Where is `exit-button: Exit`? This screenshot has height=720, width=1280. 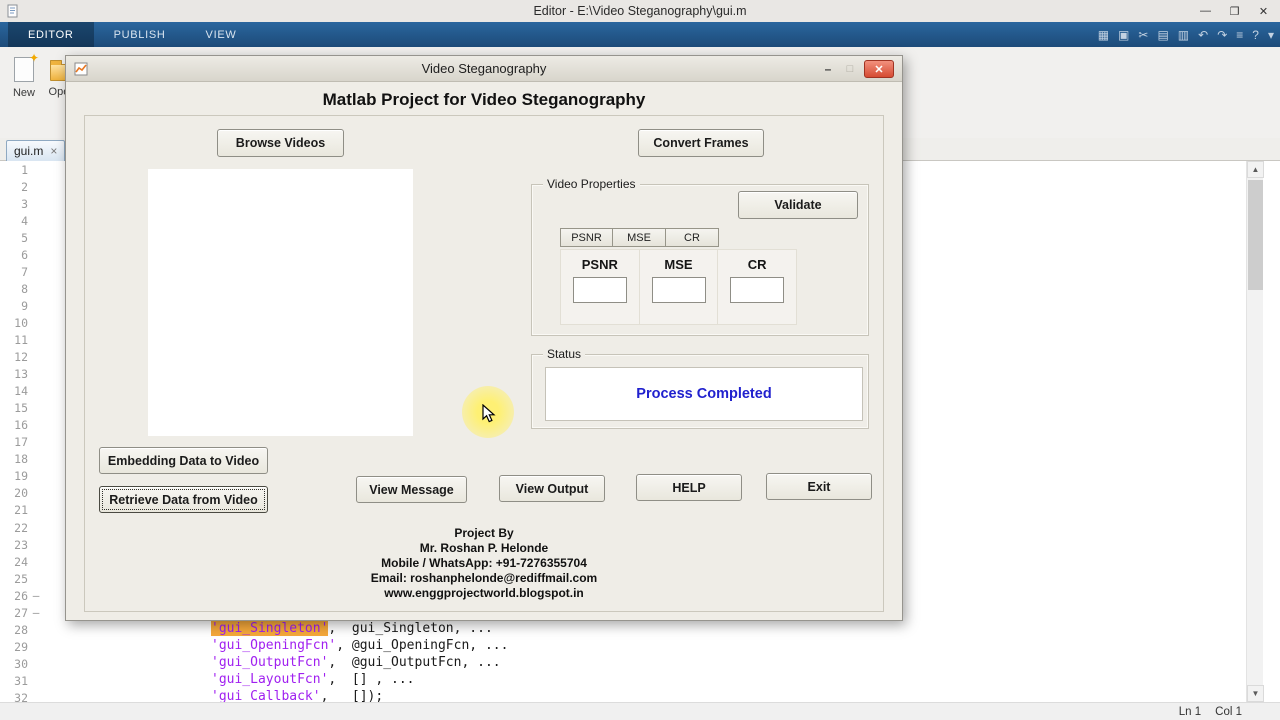
exit-button: Exit is located at coordinates (819, 486).